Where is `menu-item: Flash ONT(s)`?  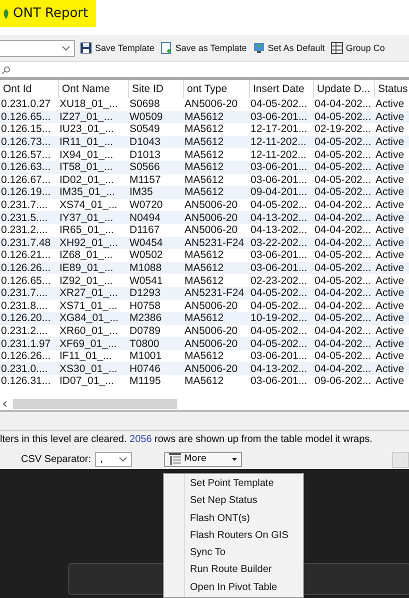
menu-item: Flash ONT(s) is located at coordinates (246, 518).